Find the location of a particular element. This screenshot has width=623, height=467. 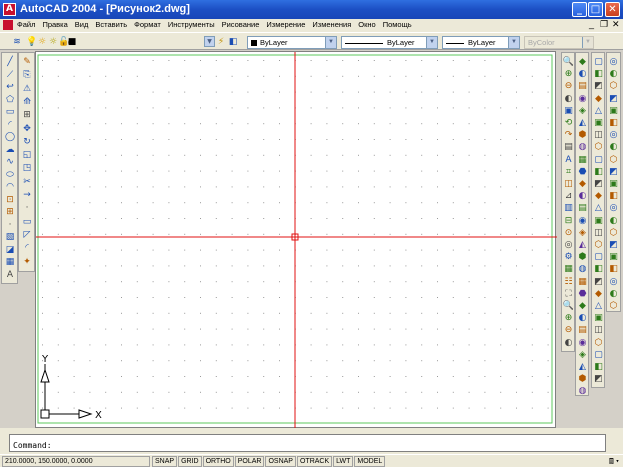

offset-icon: ⟰ is located at coordinates (27, 102).